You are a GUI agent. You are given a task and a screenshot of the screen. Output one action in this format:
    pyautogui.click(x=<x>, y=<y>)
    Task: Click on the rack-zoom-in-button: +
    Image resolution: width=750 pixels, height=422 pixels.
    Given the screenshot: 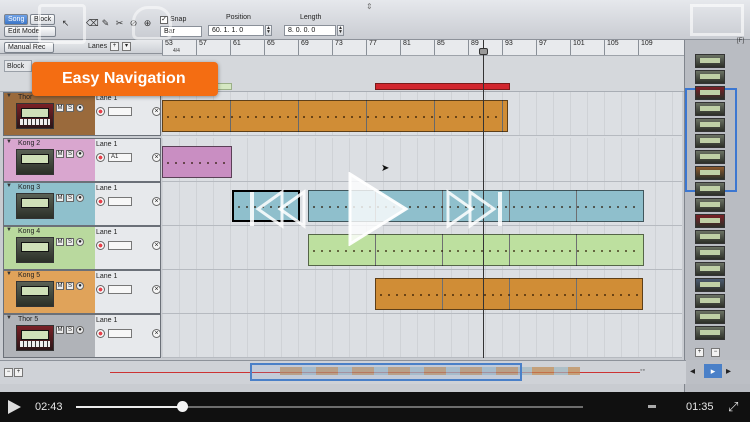 What is the action you would take?
    pyautogui.click(x=699, y=352)
    